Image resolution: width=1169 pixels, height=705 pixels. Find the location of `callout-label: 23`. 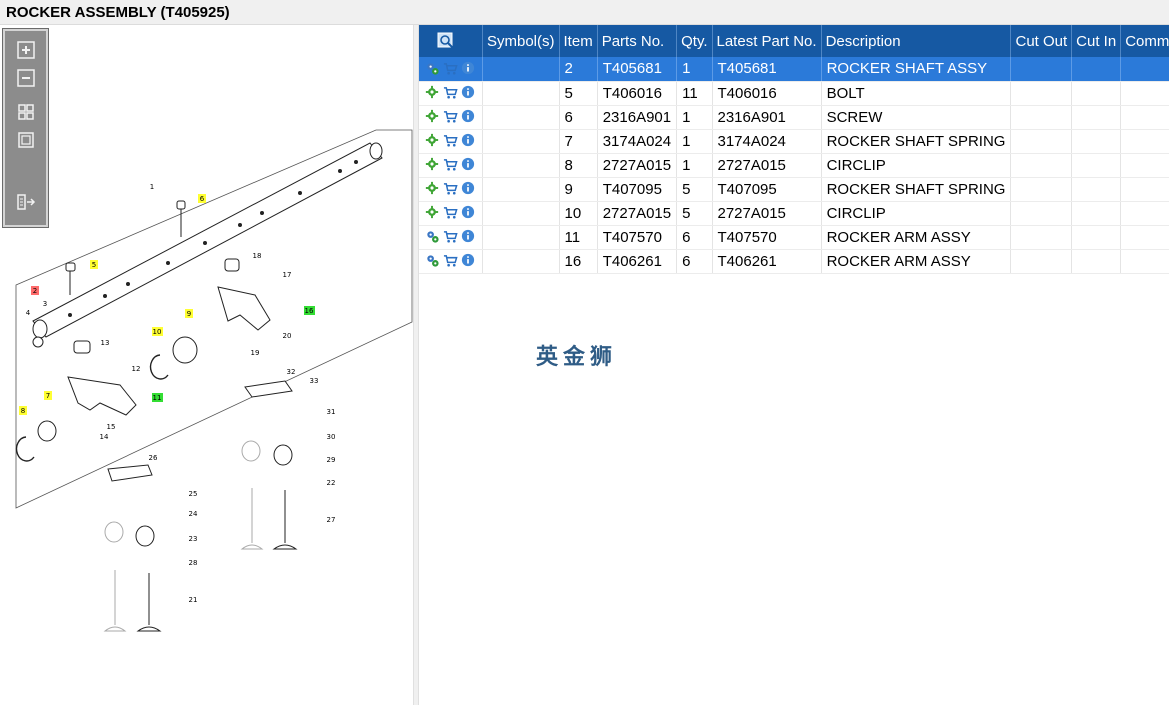

callout-label: 23 is located at coordinates (193, 539).